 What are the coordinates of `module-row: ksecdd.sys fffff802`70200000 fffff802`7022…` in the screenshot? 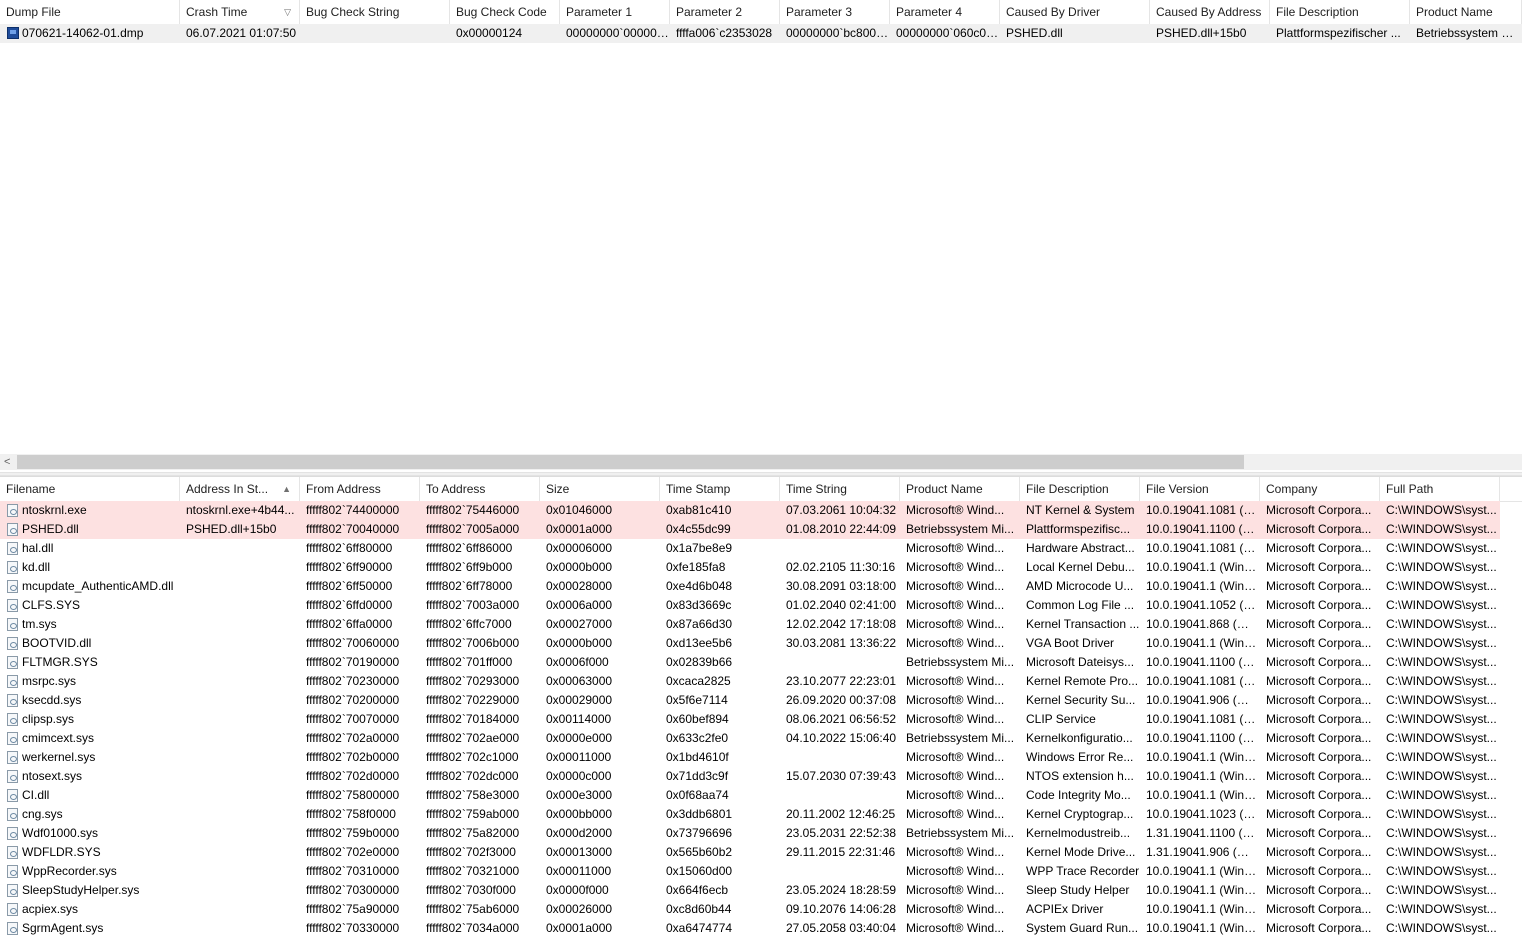 It's located at (761, 700).